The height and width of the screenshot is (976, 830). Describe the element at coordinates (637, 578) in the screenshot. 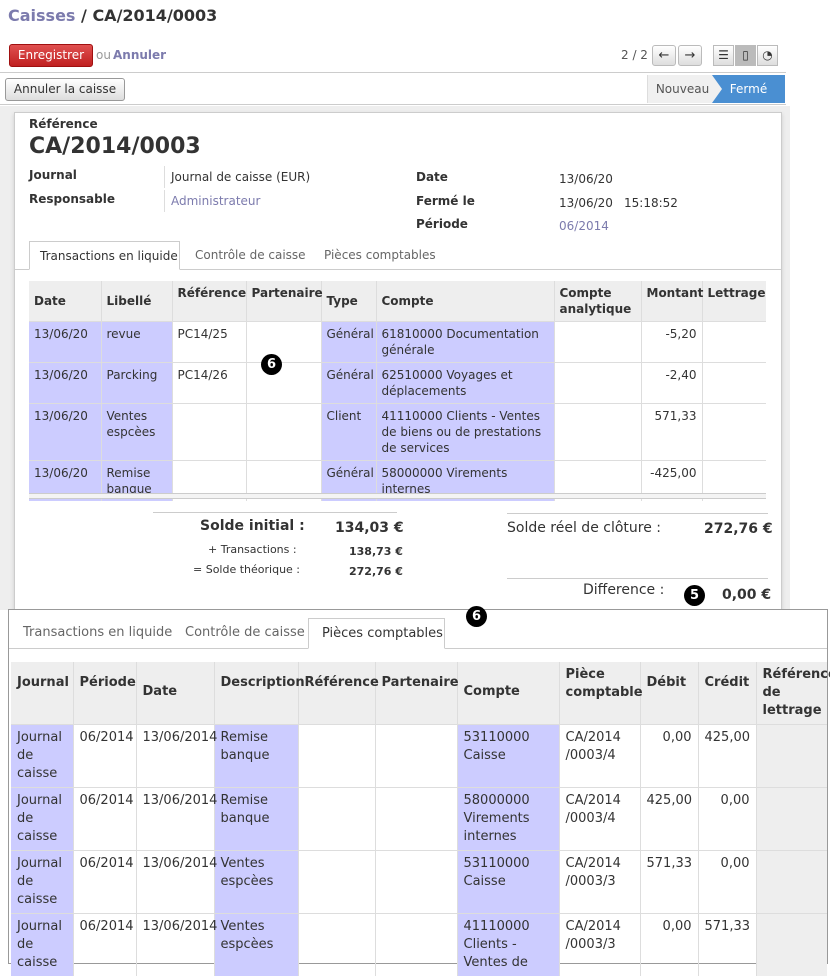

I see `difference-divider` at that location.